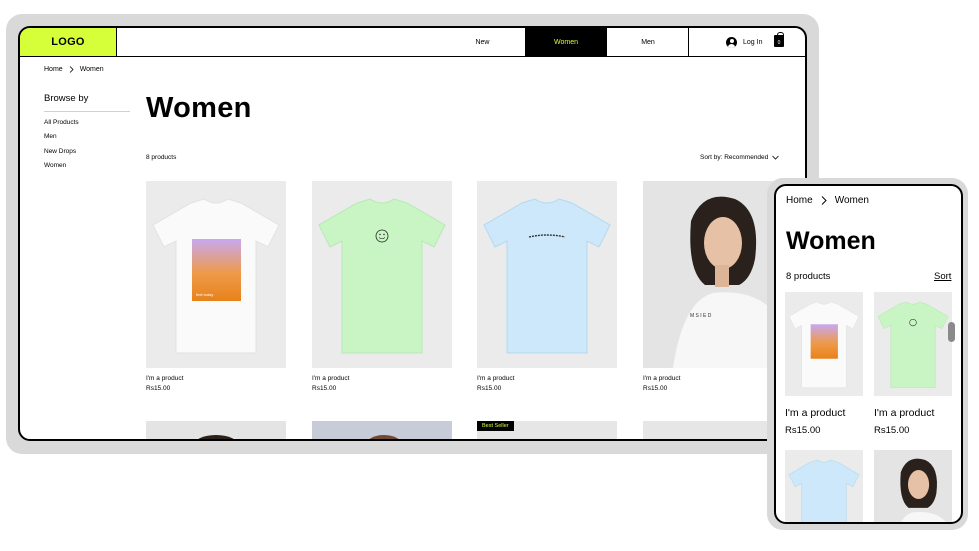 Image resolution: width=979 pixels, height=551 pixels. Describe the element at coordinates (827, 200) in the screenshot. I see `mobile-breadcrumb: Home Women` at that location.